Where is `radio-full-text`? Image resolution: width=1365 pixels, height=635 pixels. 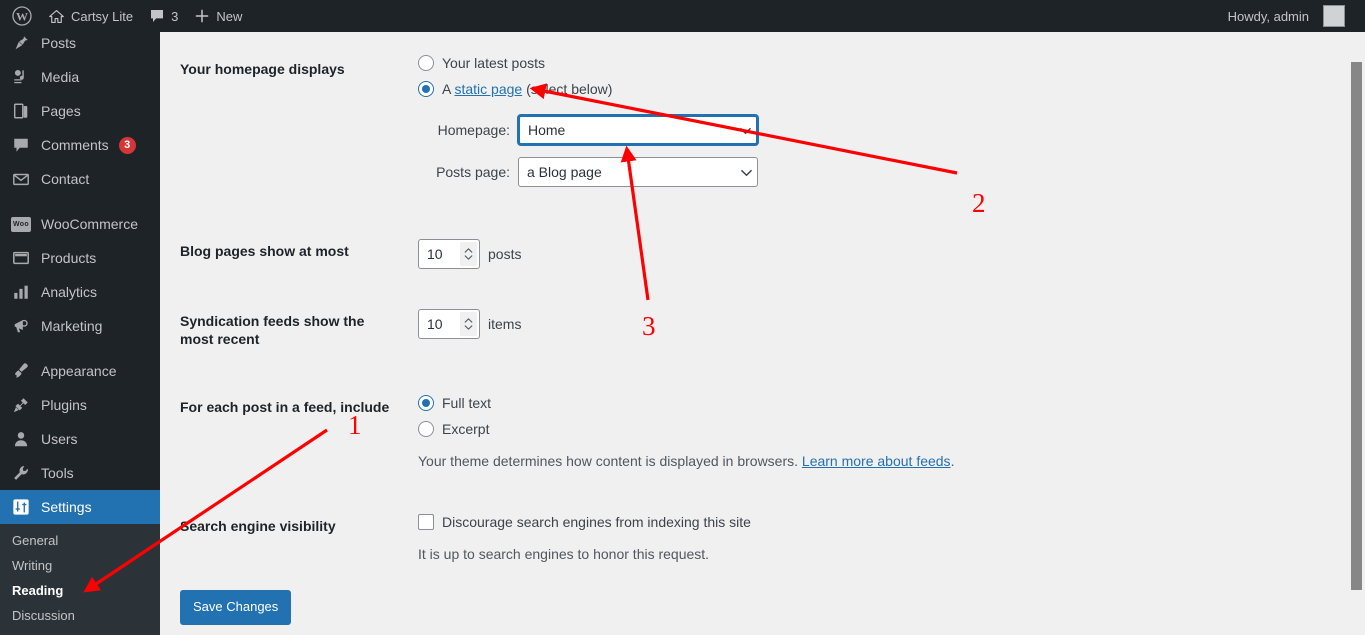 radio-full-text is located at coordinates (426, 403).